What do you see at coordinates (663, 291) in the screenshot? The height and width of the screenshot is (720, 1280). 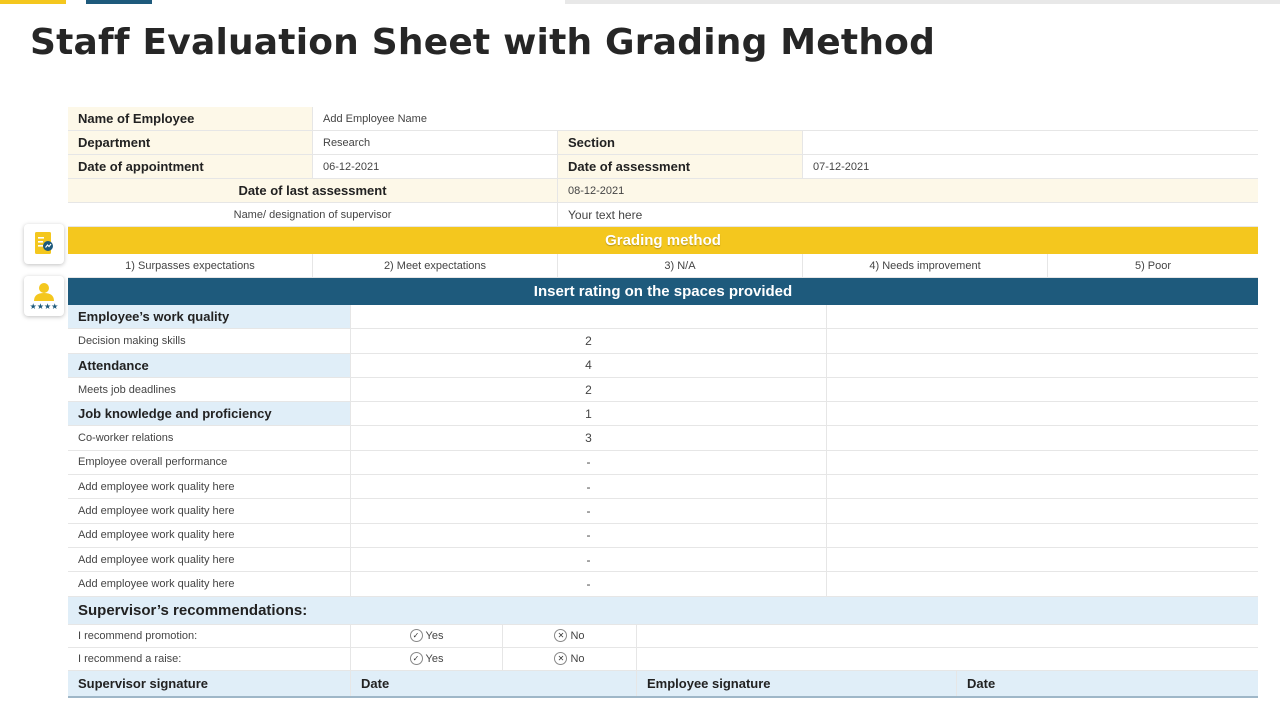 I see `ratings-header: Insert rating on the spaces provided` at bounding box center [663, 291].